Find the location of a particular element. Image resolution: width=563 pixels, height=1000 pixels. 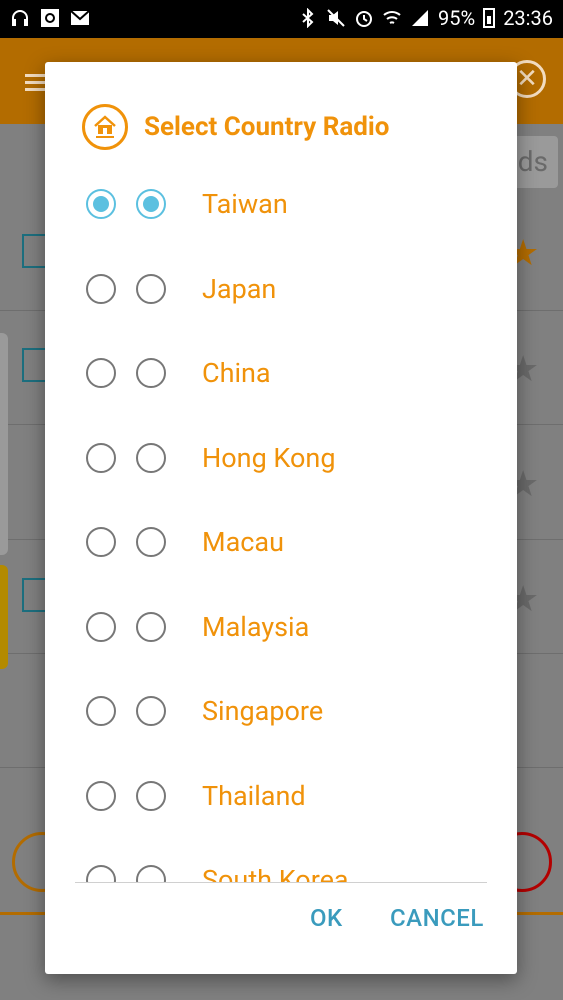

home-icon is located at coordinates (105, 127).